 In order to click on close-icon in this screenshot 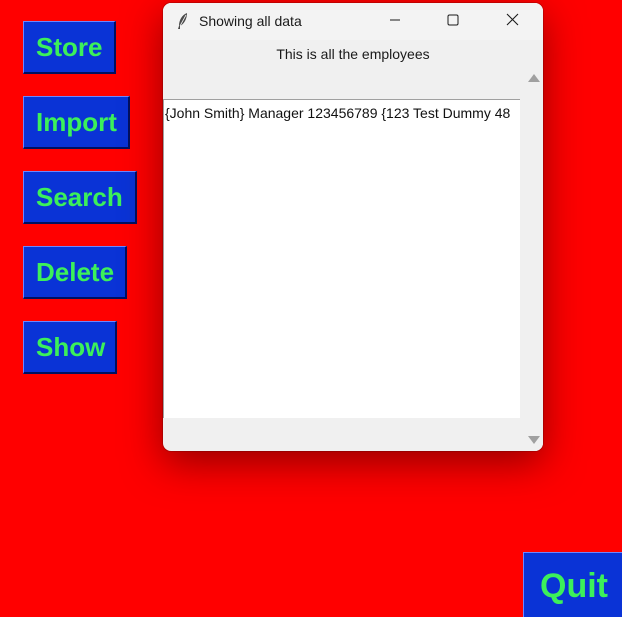, I will do `click(512, 22)`.